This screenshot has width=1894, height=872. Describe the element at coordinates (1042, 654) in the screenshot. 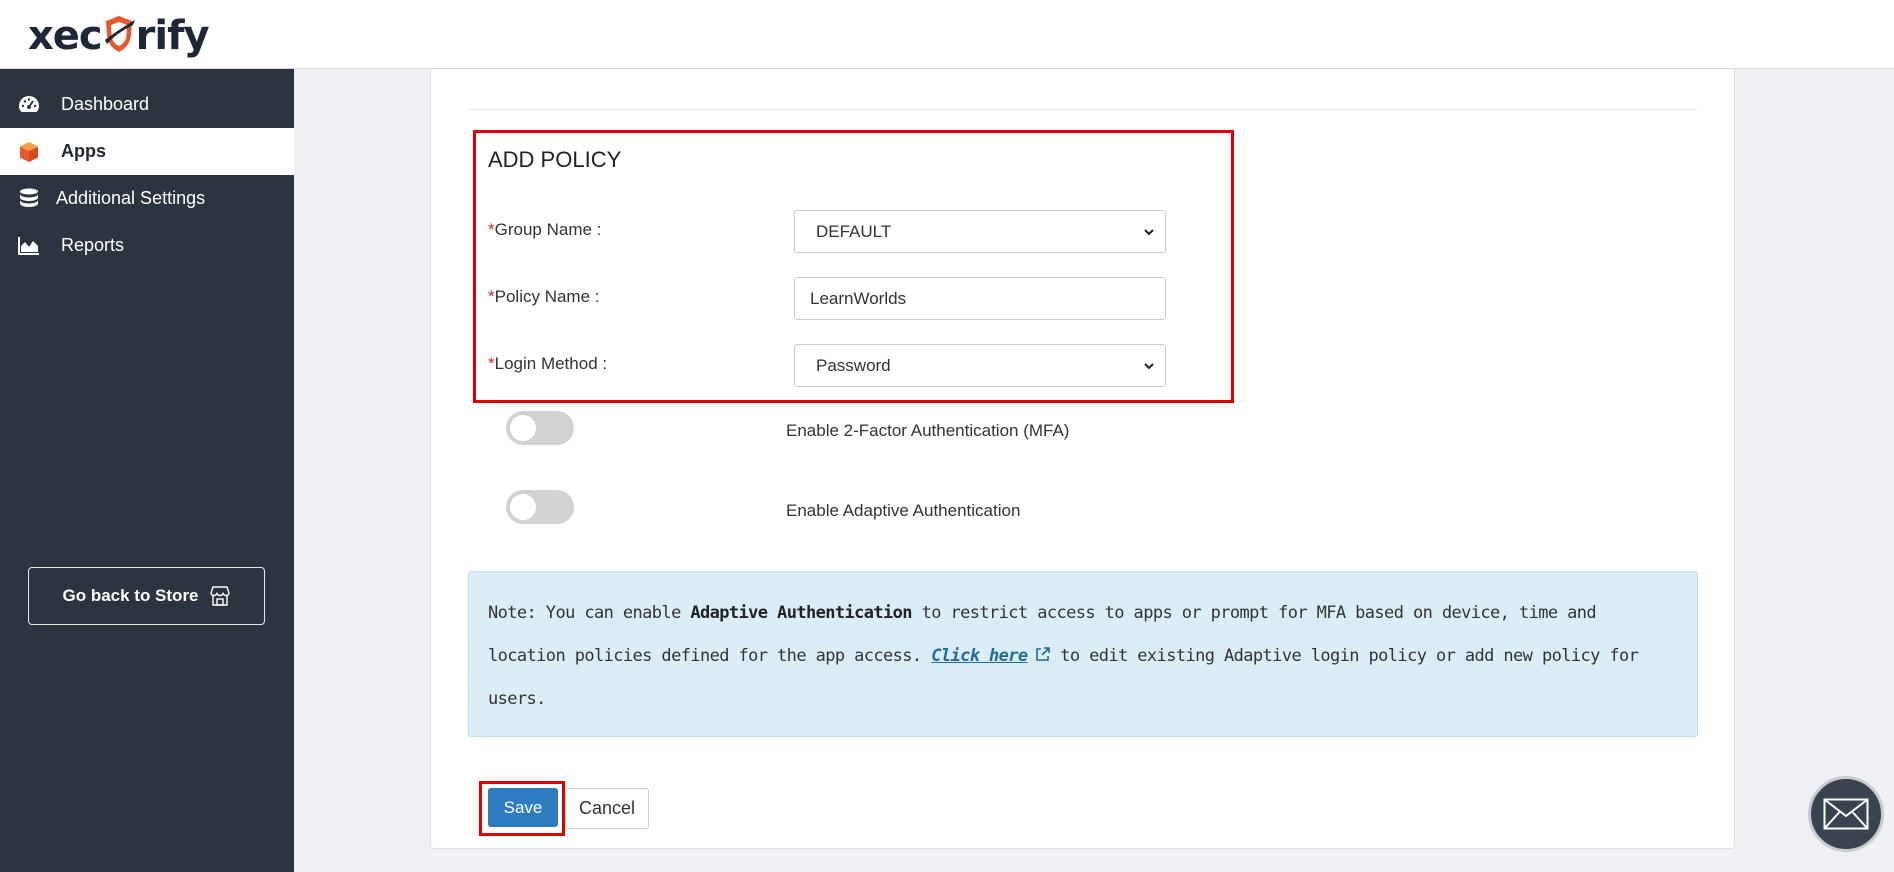

I see `external-link-icon` at that location.